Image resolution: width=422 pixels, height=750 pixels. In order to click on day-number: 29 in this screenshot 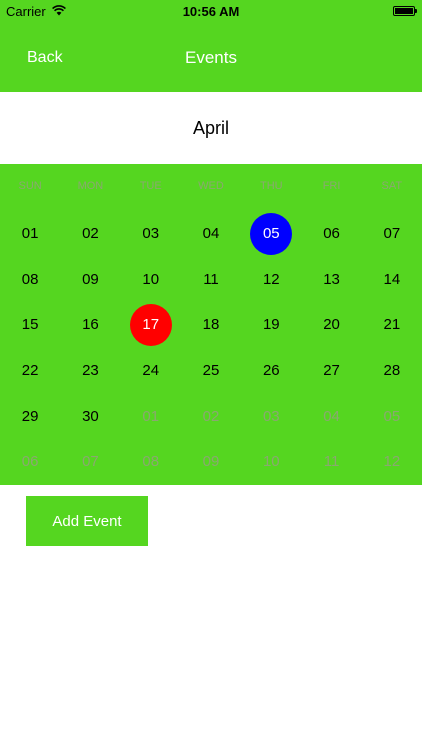, I will do `click(30, 416)`.